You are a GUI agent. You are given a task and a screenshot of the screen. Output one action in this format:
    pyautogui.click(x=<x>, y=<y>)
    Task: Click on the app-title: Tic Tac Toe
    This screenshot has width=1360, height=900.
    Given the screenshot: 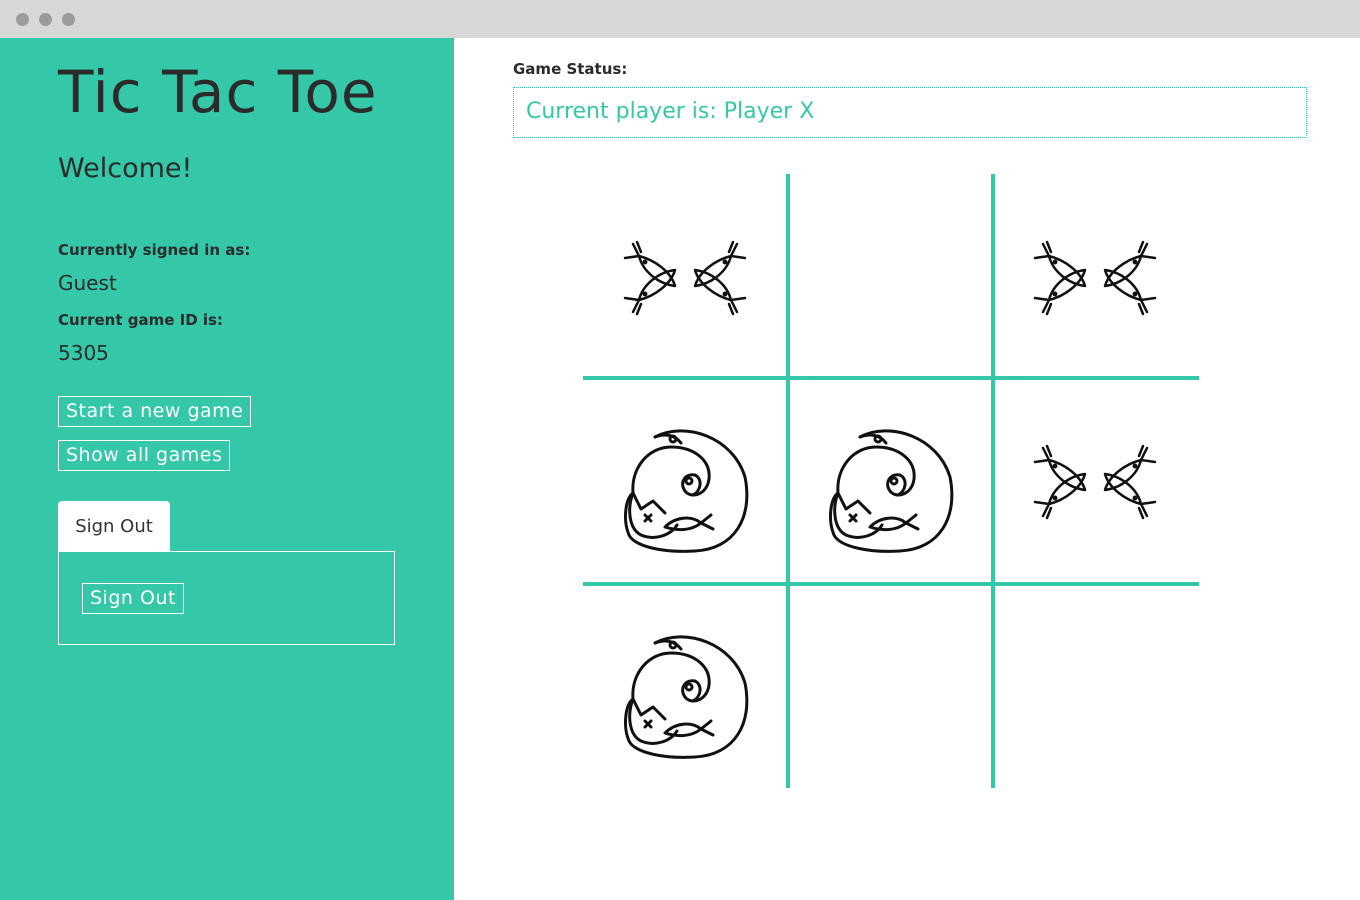 What is the action you would take?
    pyautogui.click(x=218, y=92)
    